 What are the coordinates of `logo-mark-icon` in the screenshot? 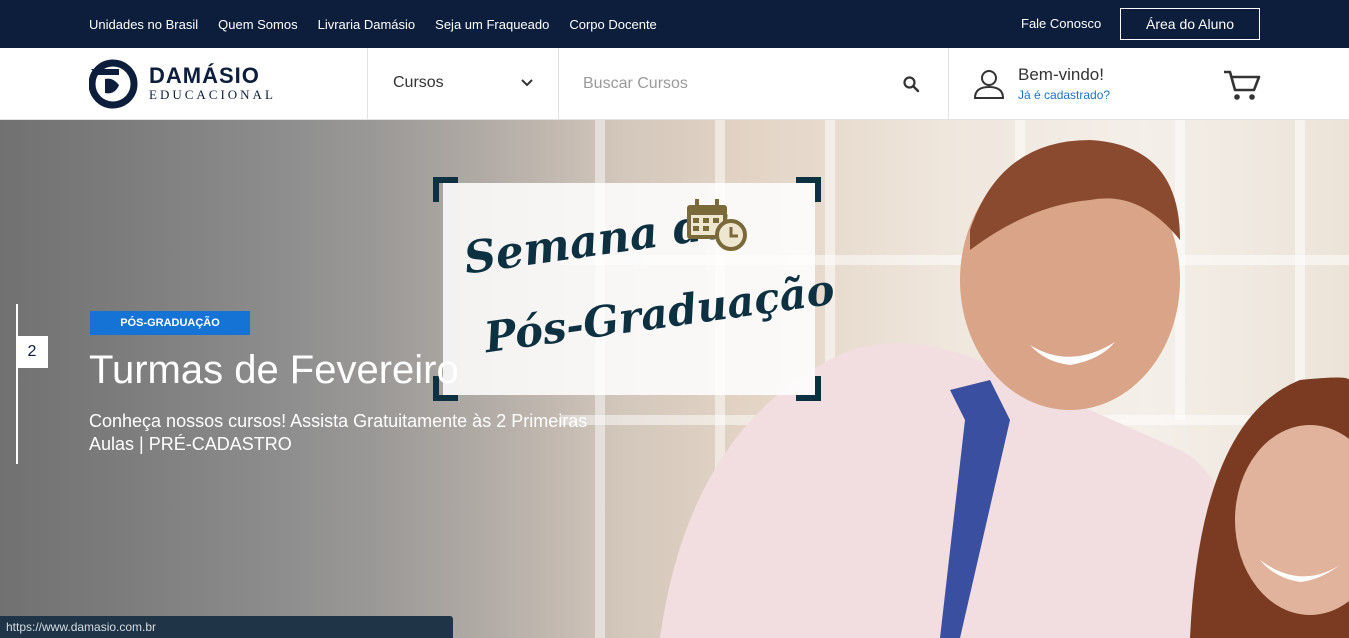 It's located at (113, 84).